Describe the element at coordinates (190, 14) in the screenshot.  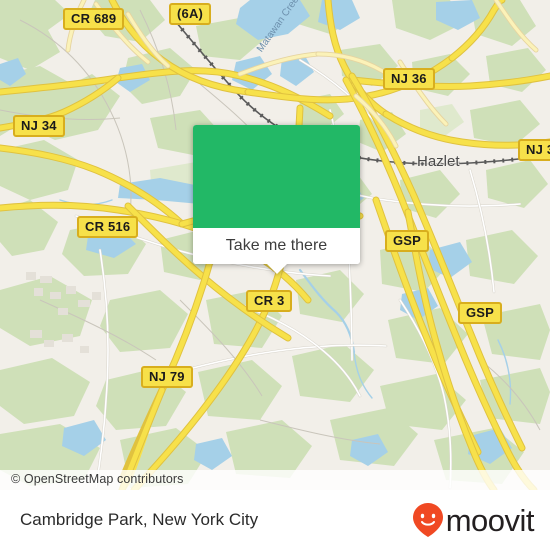
I see `shield-6a: (6A)` at that location.